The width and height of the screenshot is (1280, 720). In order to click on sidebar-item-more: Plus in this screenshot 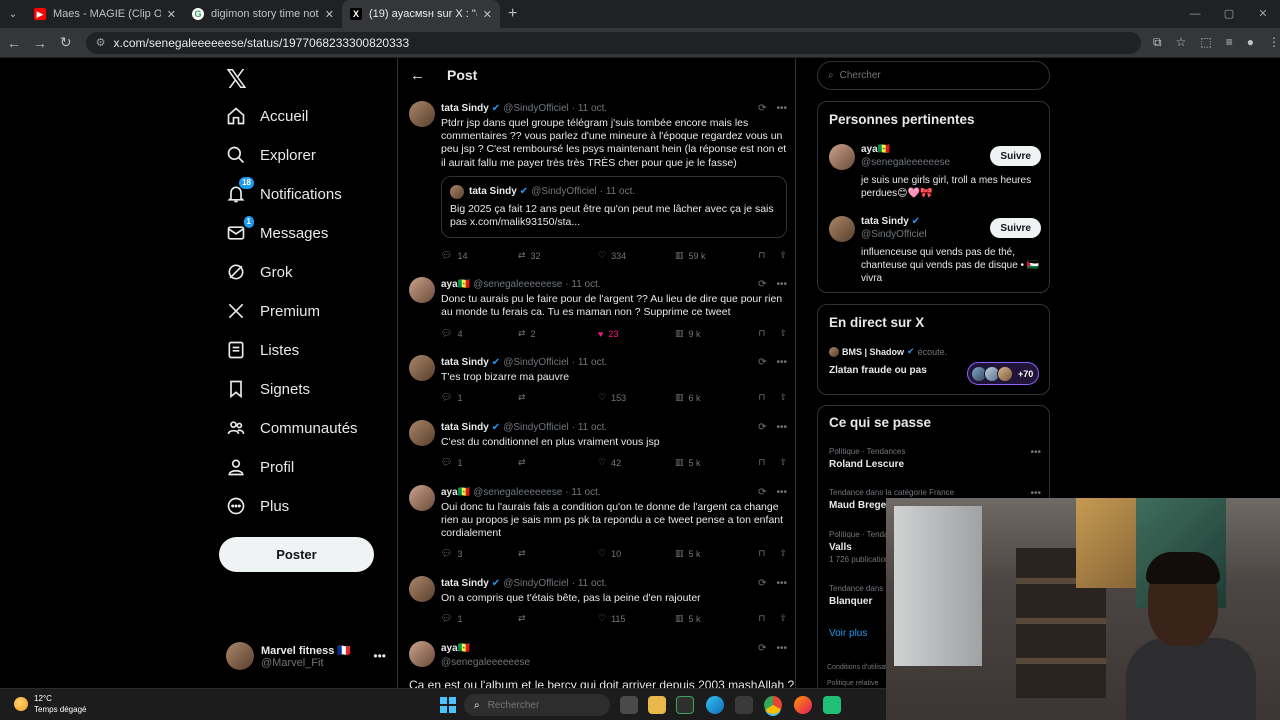, I will do `click(257, 506)`.